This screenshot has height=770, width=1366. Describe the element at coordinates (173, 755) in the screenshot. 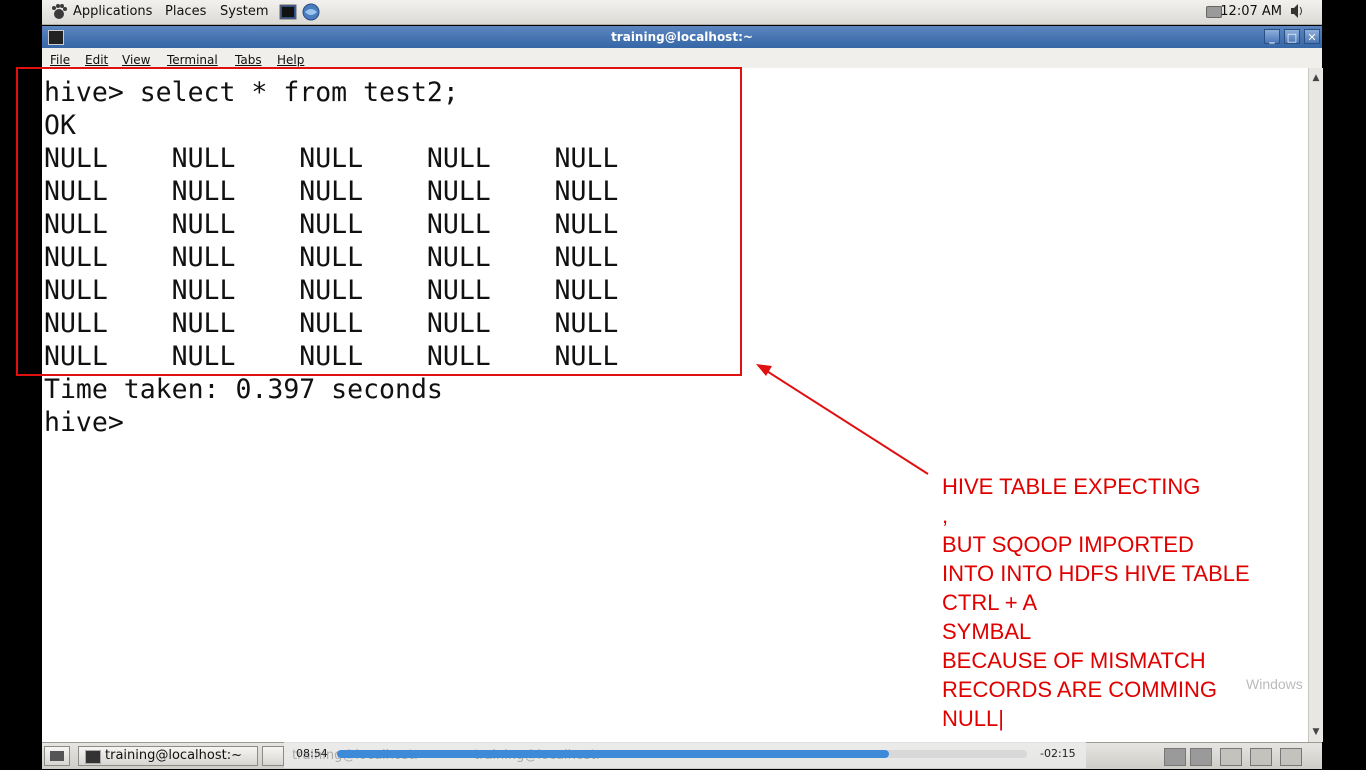

I see `taskbar-task-label: training@localhost:~` at that location.